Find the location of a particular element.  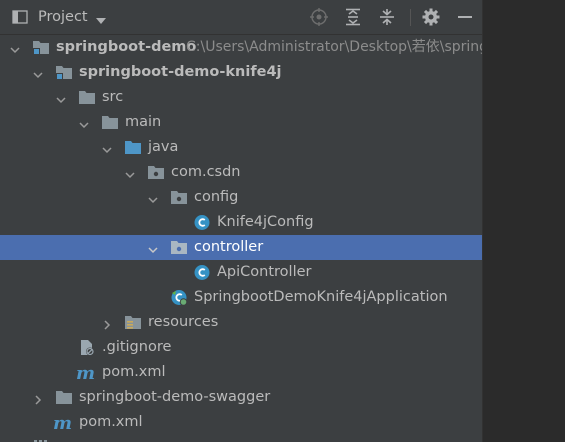

tree-node-class-knife4jconfig: Knife4jConfig is located at coordinates (241, 222).